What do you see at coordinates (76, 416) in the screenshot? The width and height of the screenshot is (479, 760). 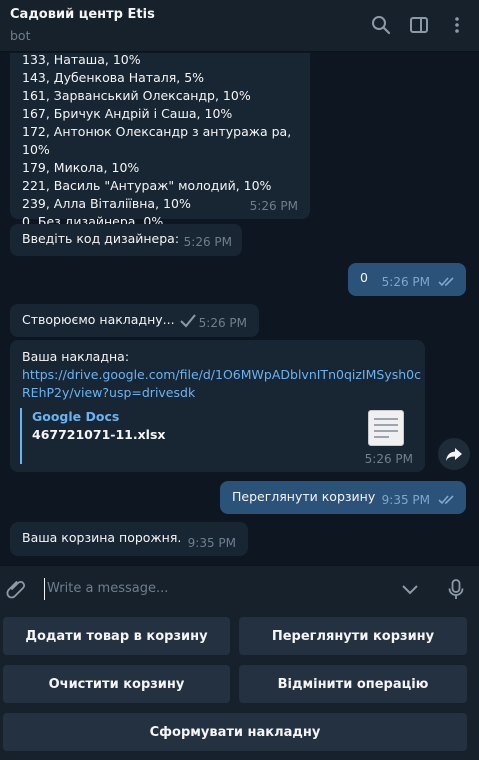 I see `preview-site-name: Google Docs` at bounding box center [76, 416].